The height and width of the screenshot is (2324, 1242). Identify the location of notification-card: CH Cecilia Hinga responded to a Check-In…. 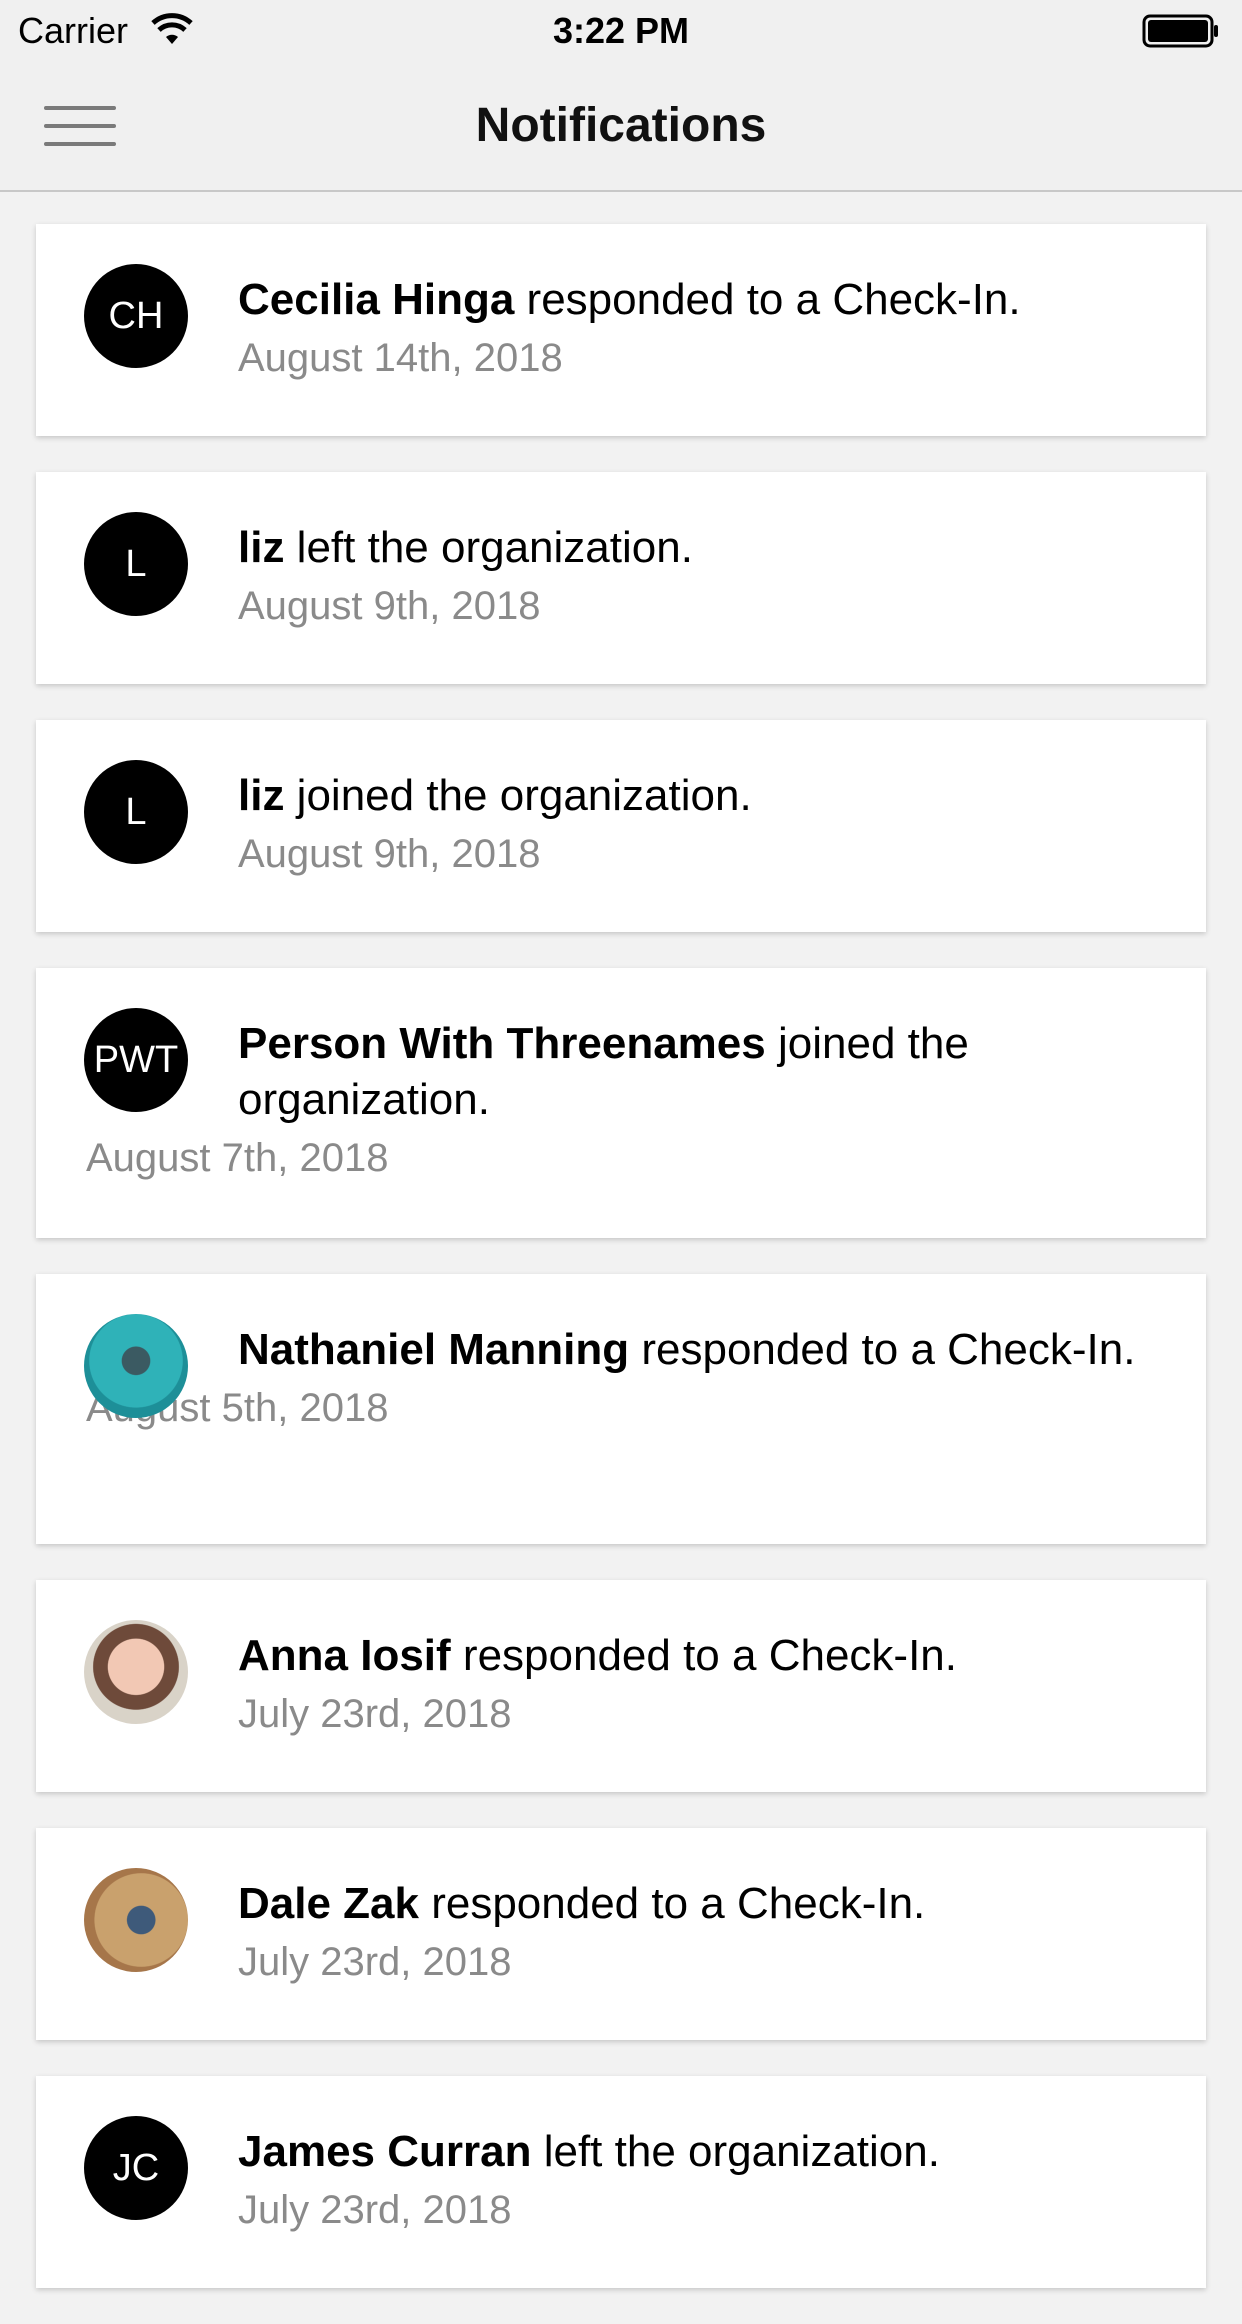
(621, 330).